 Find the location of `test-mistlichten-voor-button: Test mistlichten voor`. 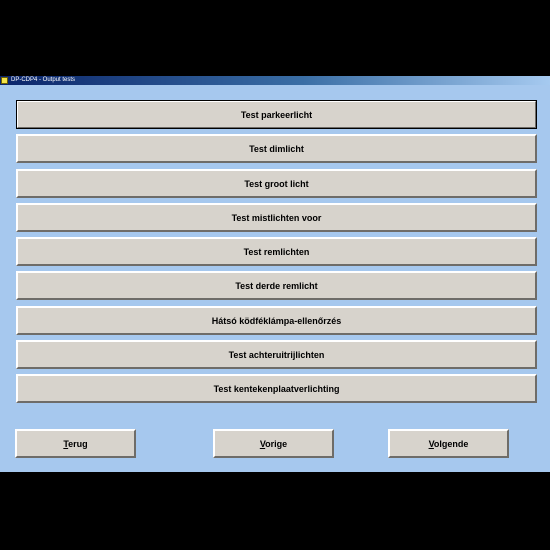

test-mistlichten-voor-button: Test mistlichten voor is located at coordinates (276, 217).